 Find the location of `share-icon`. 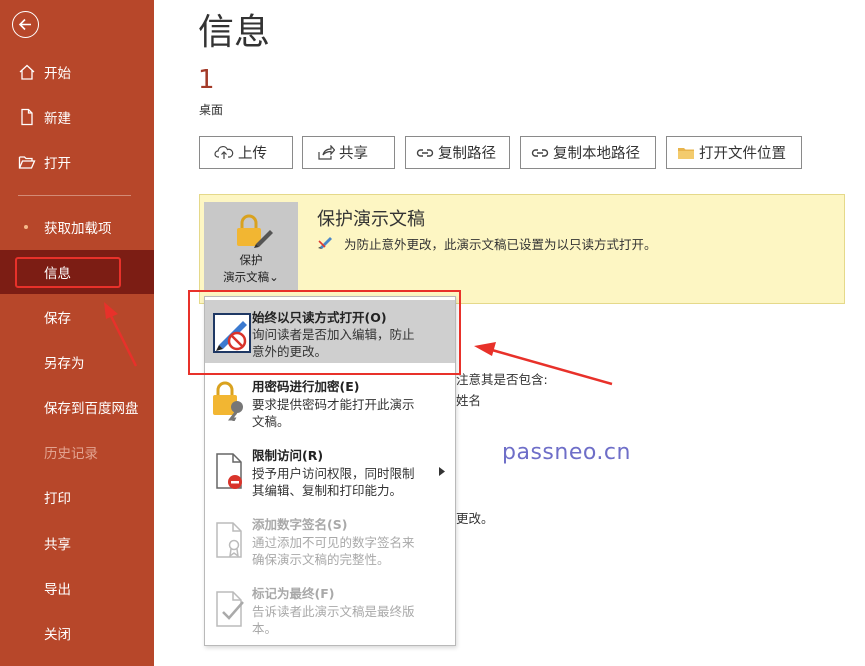

share-icon is located at coordinates (326, 152).